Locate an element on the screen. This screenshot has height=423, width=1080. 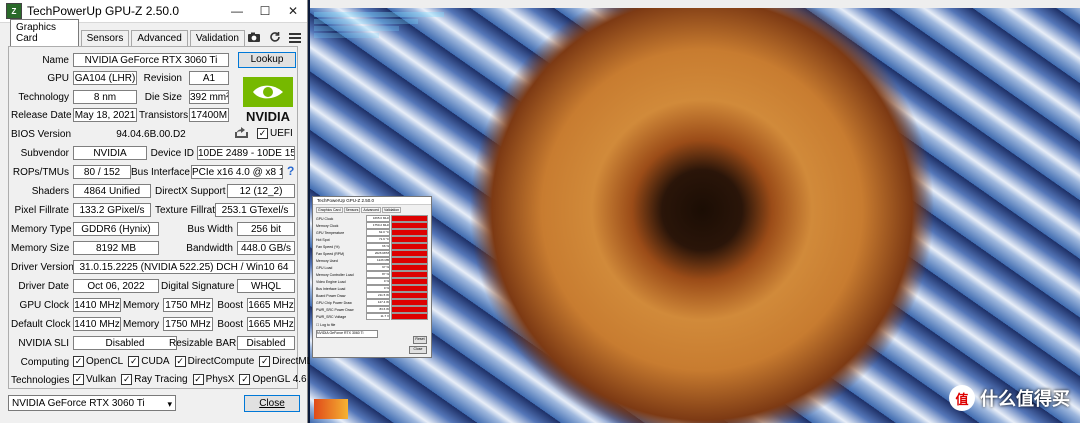
mini-tab-validation: Validation is located at coordinates (392, 210).